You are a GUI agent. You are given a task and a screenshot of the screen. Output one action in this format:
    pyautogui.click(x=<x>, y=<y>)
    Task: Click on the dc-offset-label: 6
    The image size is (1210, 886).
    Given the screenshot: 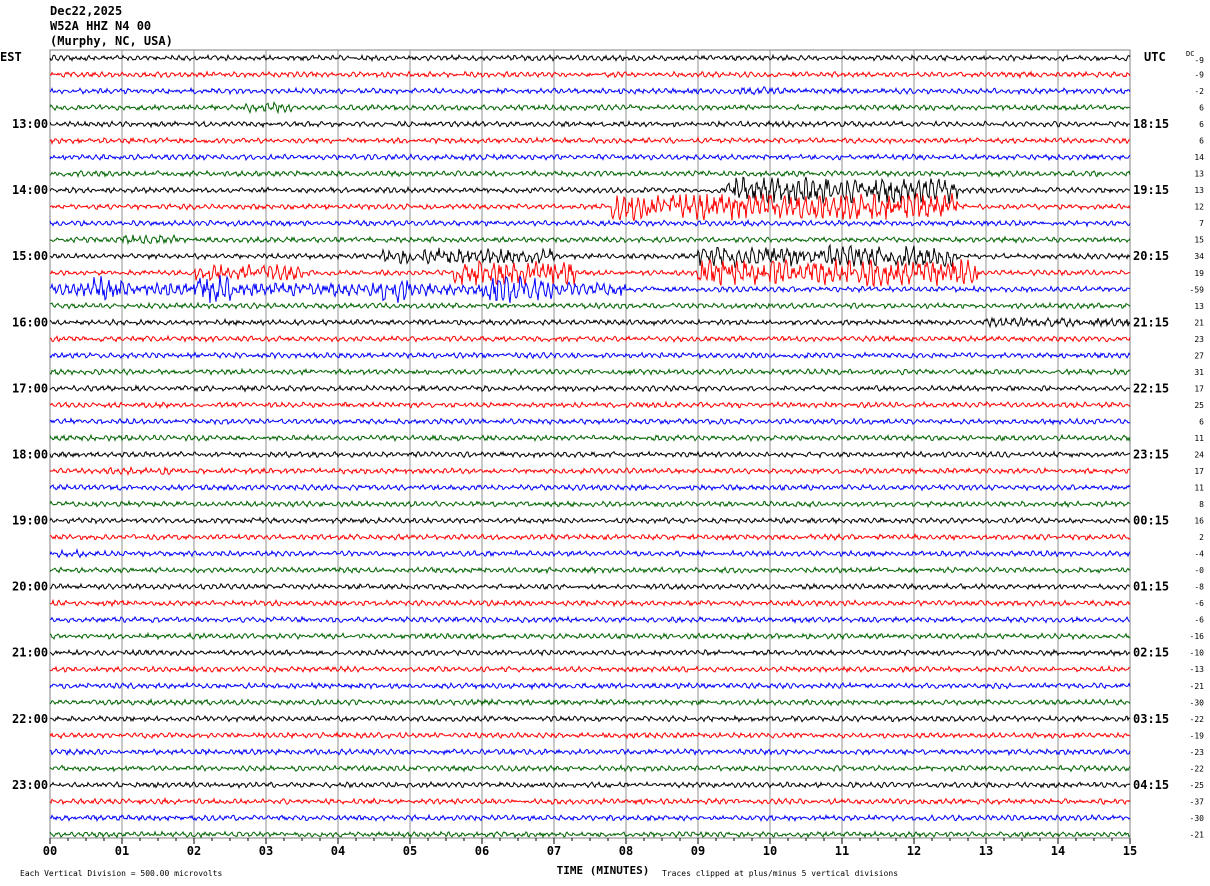 What is the action you would take?
    pyautogui.click(x=1201, y=124)
    